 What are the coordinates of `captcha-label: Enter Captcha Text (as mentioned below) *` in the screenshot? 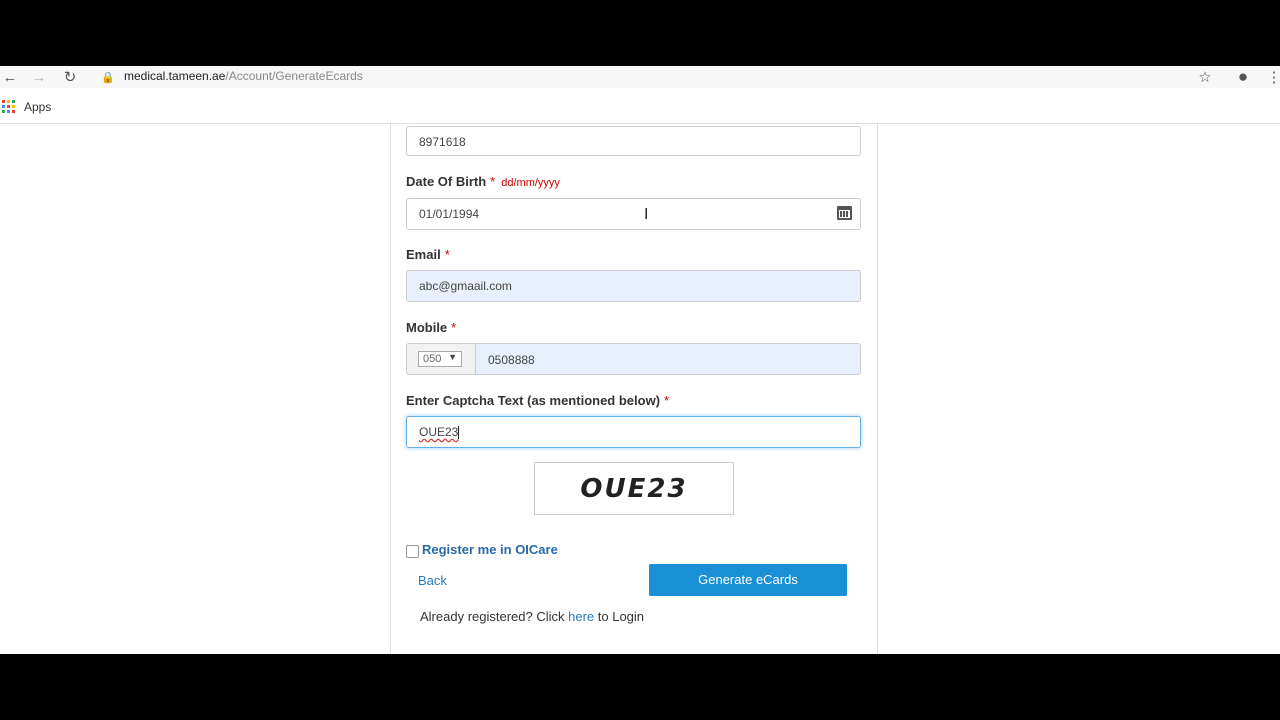 It's located at (537, 400).